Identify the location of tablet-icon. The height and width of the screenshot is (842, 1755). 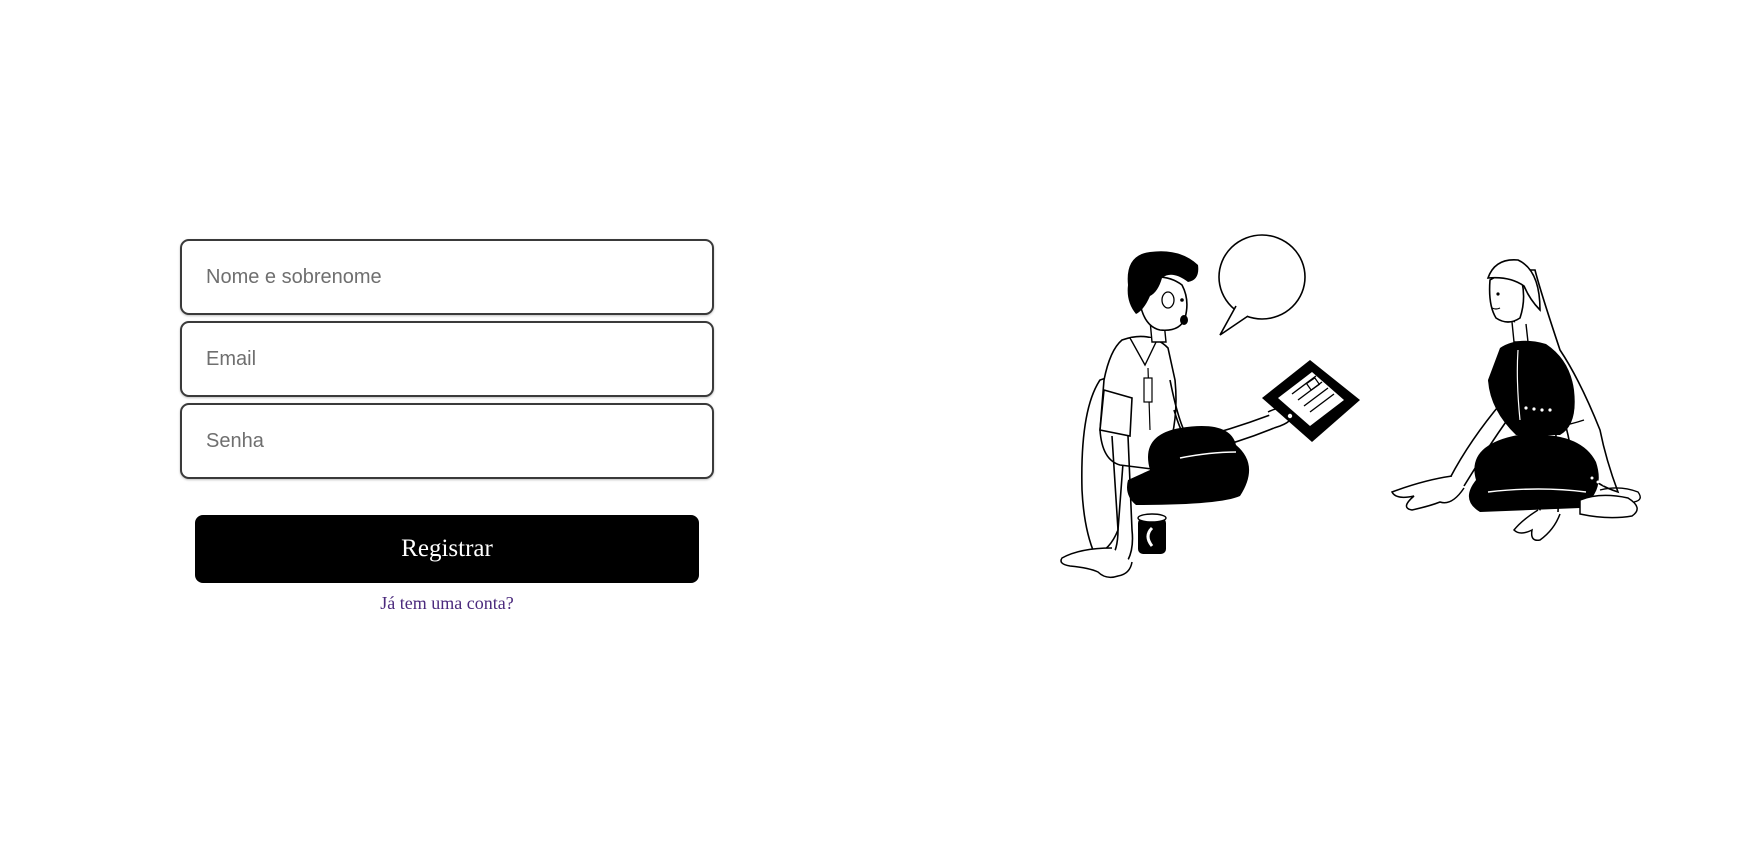
(1311, 401).